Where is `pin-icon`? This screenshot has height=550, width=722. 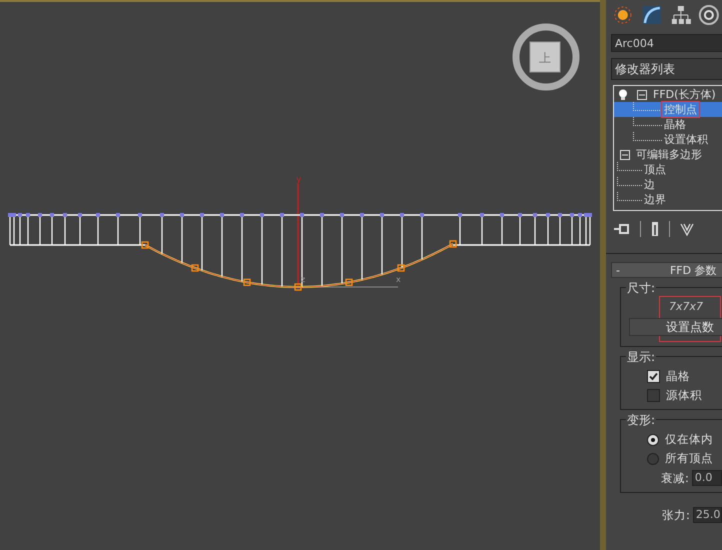
pin-icon is located at coordinates (622, 229).